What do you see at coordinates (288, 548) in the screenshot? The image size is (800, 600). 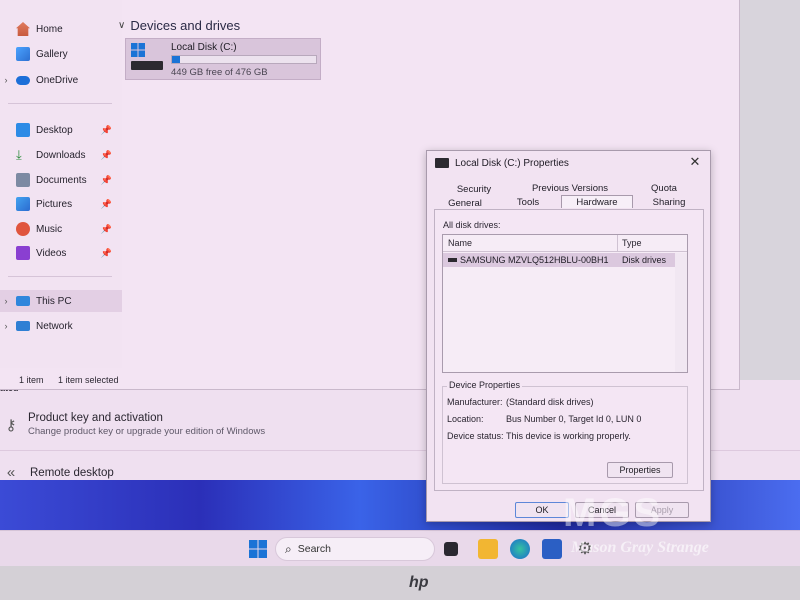 I see `search-icon: ⌕` at bounding box center [288, 548].